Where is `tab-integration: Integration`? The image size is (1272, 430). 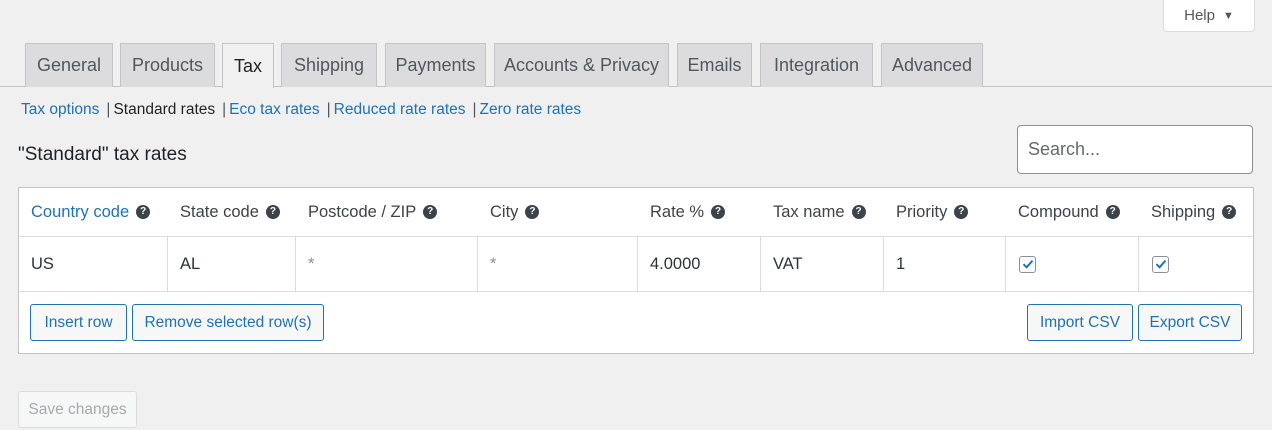 tab-integration: Integration is located at coordinates (816, 65).